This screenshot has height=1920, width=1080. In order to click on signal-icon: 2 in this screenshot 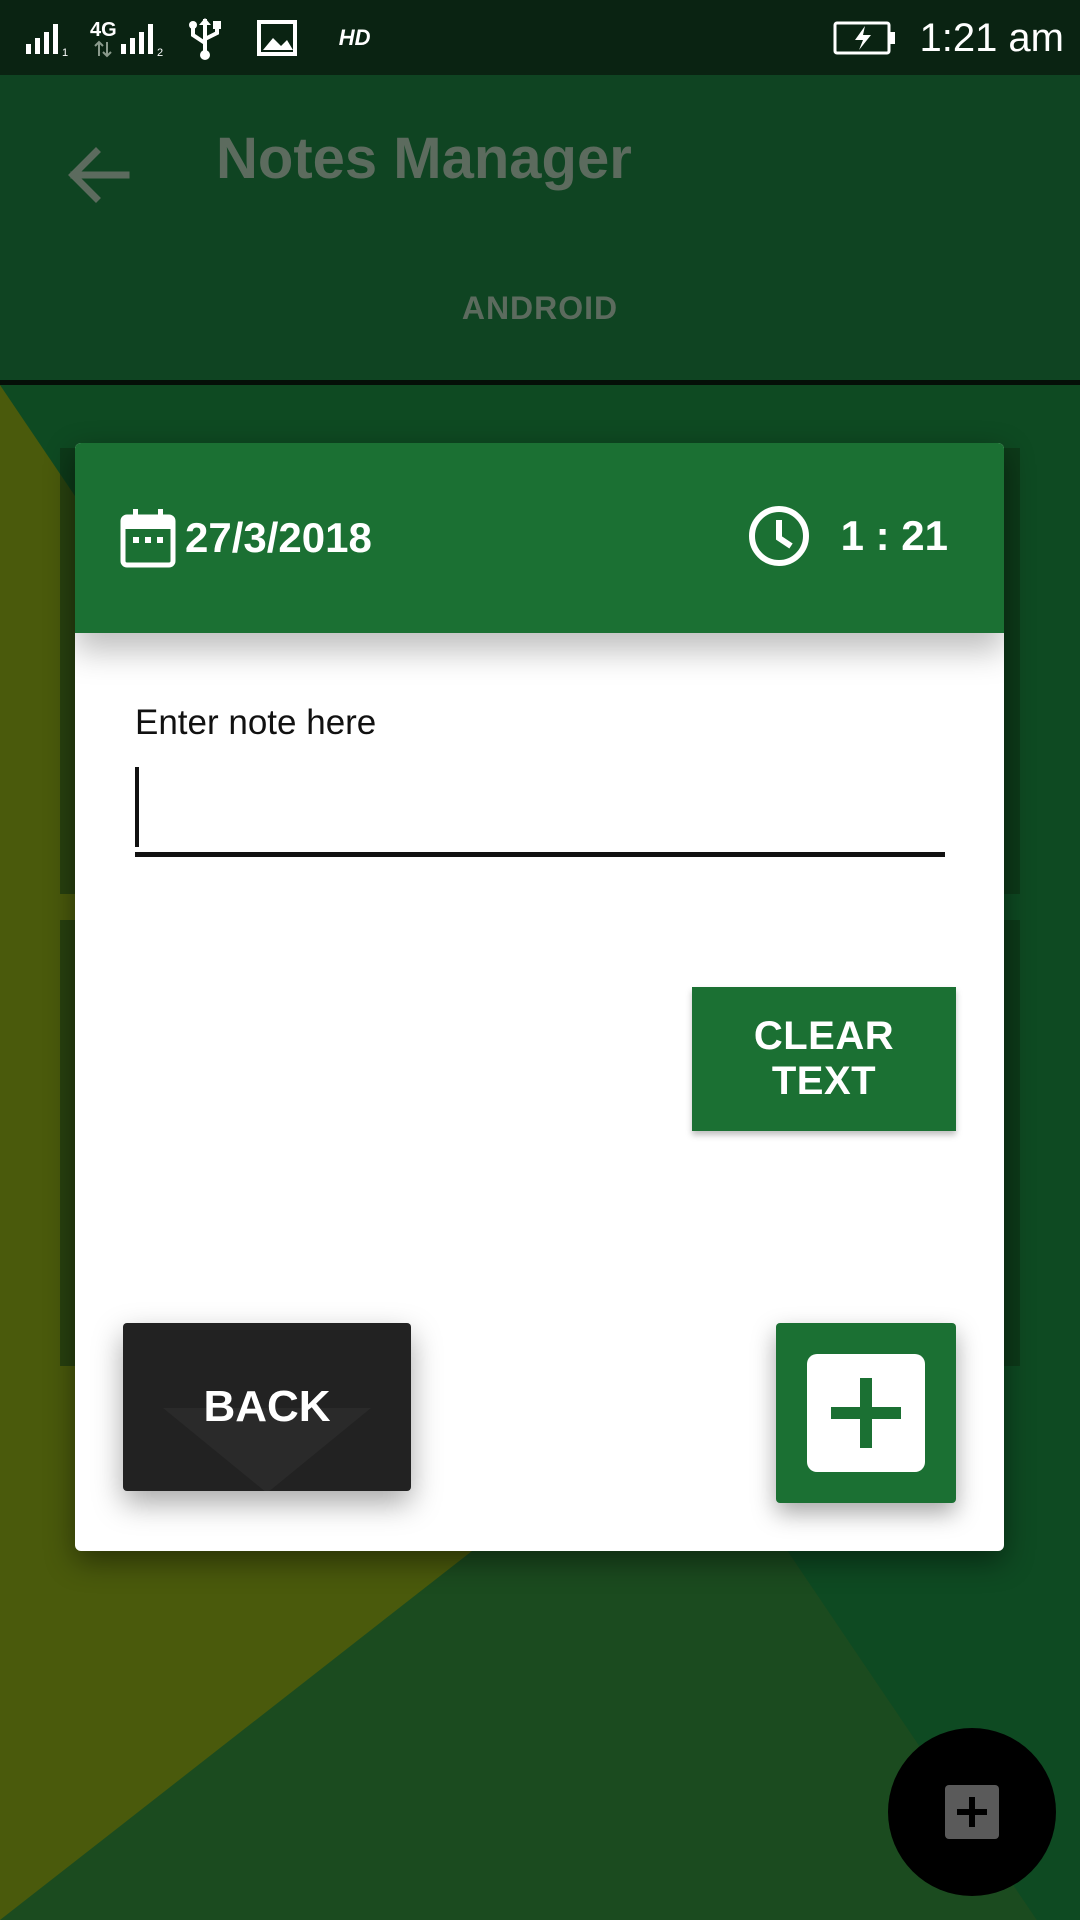, I will do `click(141, 41)`.